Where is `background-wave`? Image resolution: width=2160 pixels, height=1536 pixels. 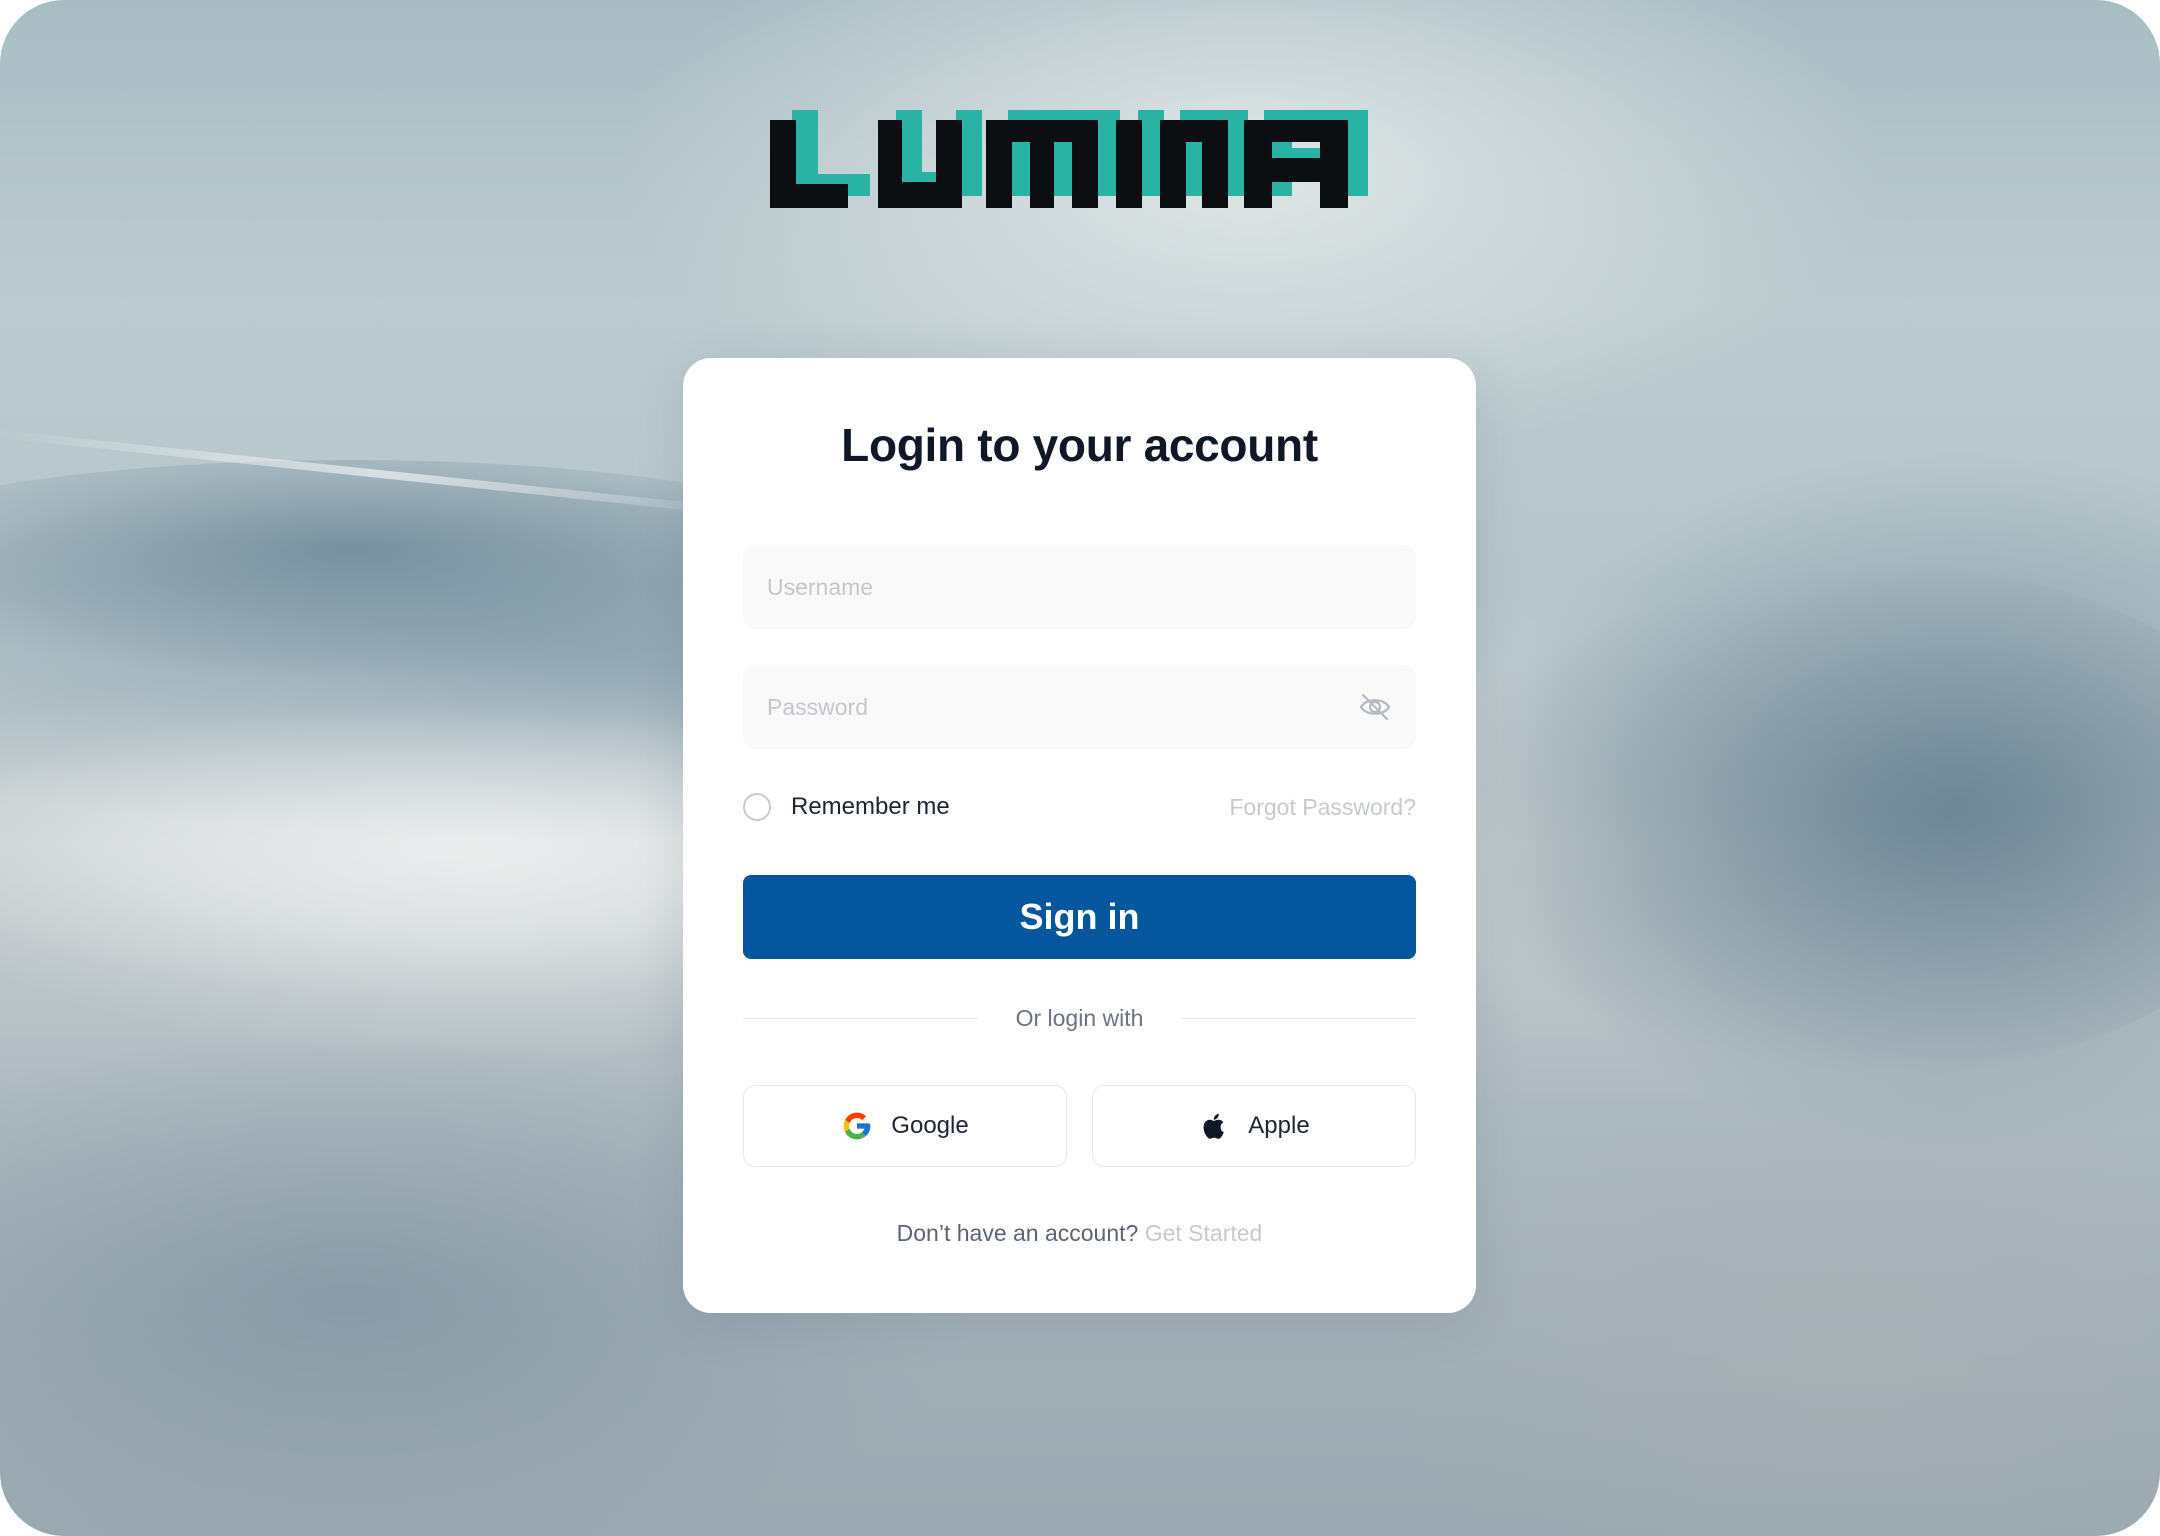
background-wave is located at coordinates (1780, 820).